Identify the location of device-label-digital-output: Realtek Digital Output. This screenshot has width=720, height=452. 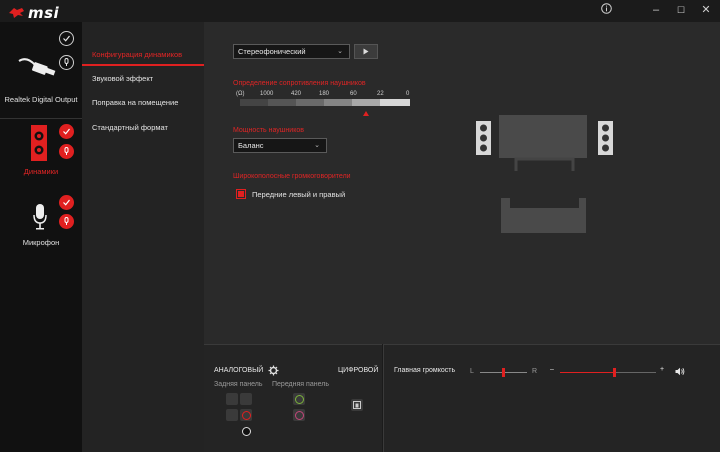
(41, 99).